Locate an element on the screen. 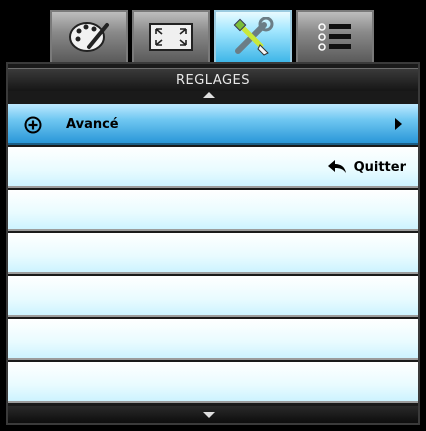 This screenshot has width=426, height=431. screen-expand-icon is located at coordinates (171, 37).